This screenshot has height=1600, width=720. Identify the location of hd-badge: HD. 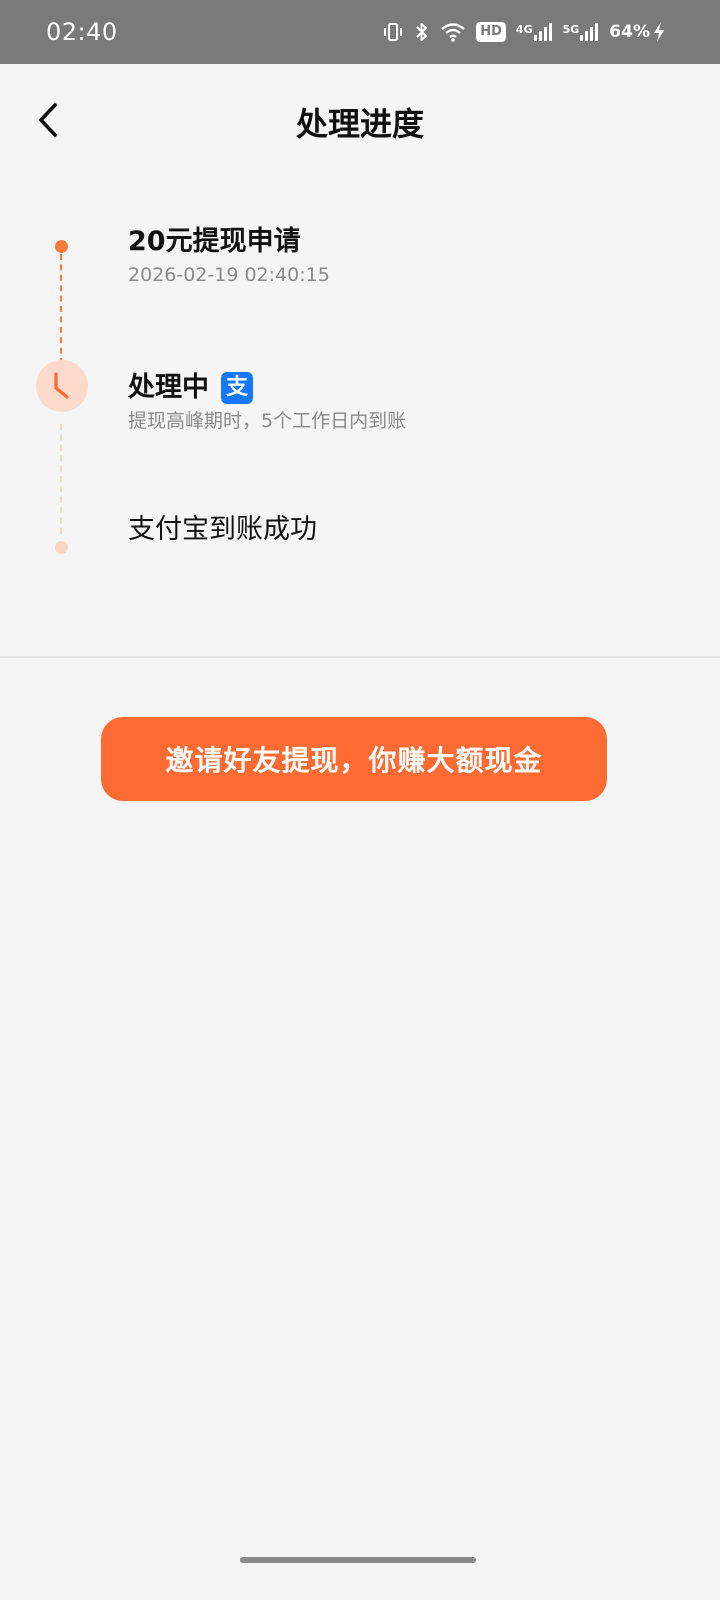
(491, 32).